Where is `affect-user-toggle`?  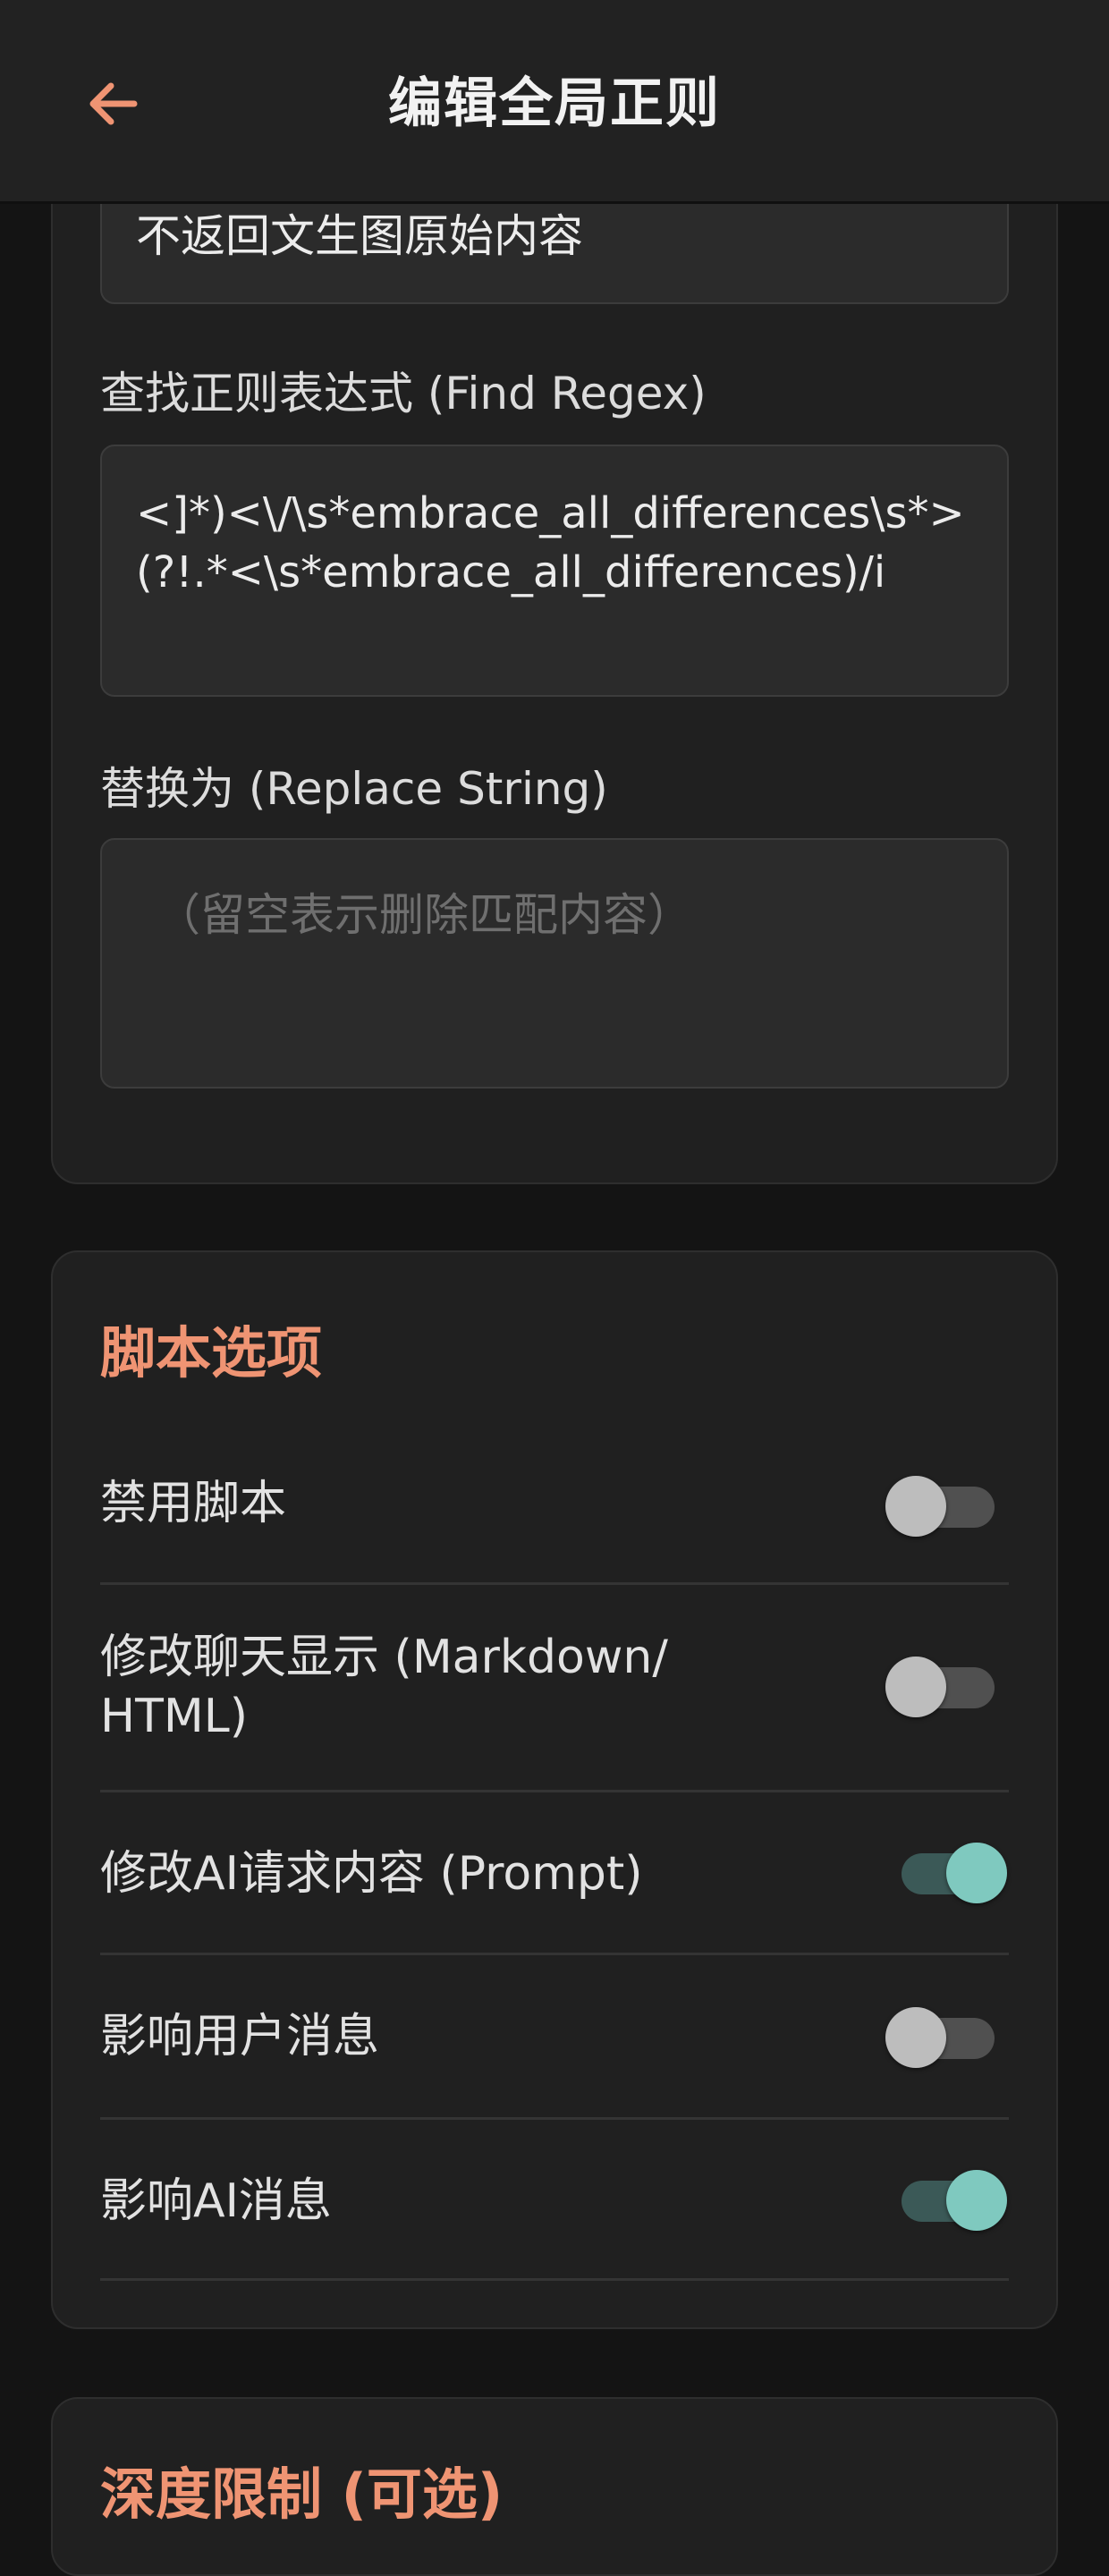 affect-user-toggle is located at coordinates (940, 2037).